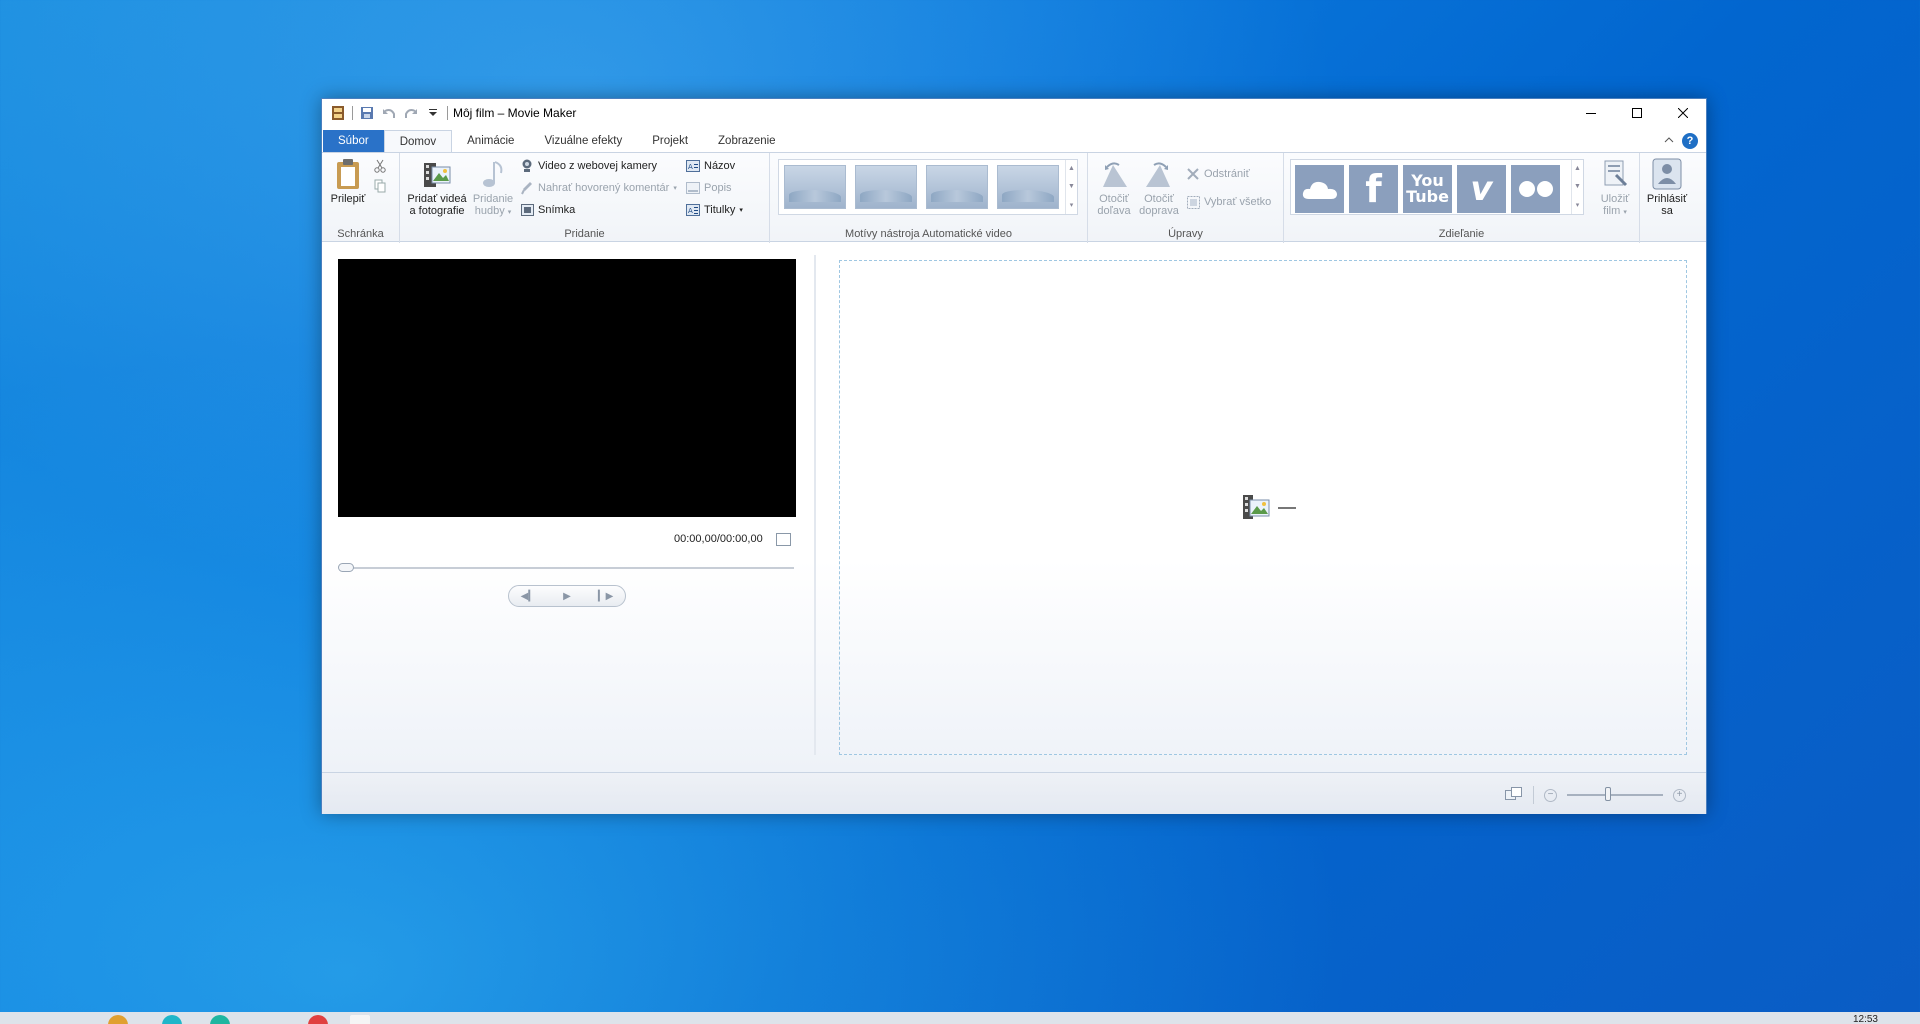 Image resolution: width=1920 pixels, height=1024 pixels. I want to click on rotate-right-button: Otočiť doprava, so click(1159, 187).